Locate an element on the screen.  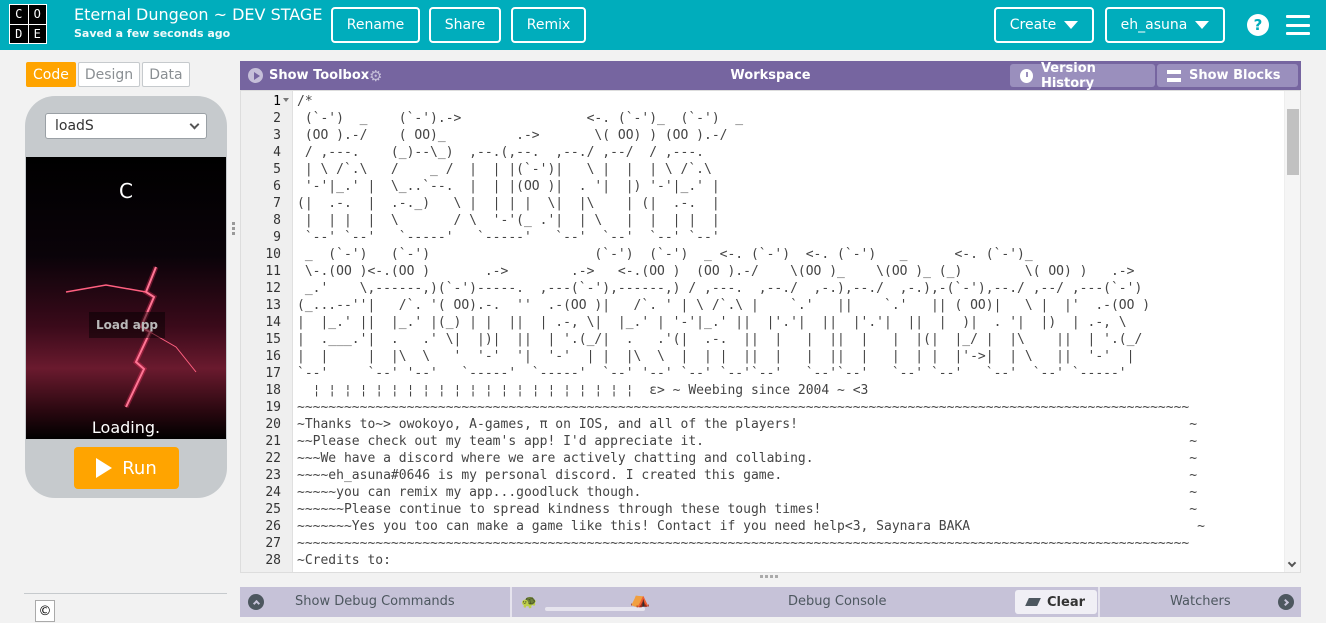
line-number: 17 is located at coordinates (273, 373).